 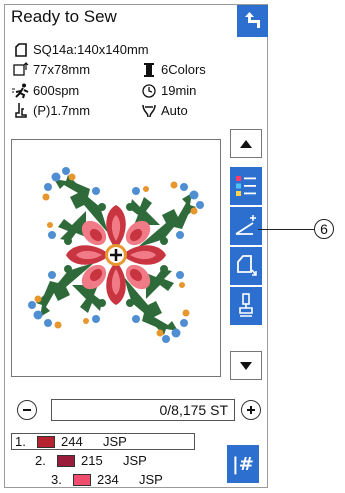 I want to click on color-list-item: 3. 234 JSP, so click(x=107, y=479).